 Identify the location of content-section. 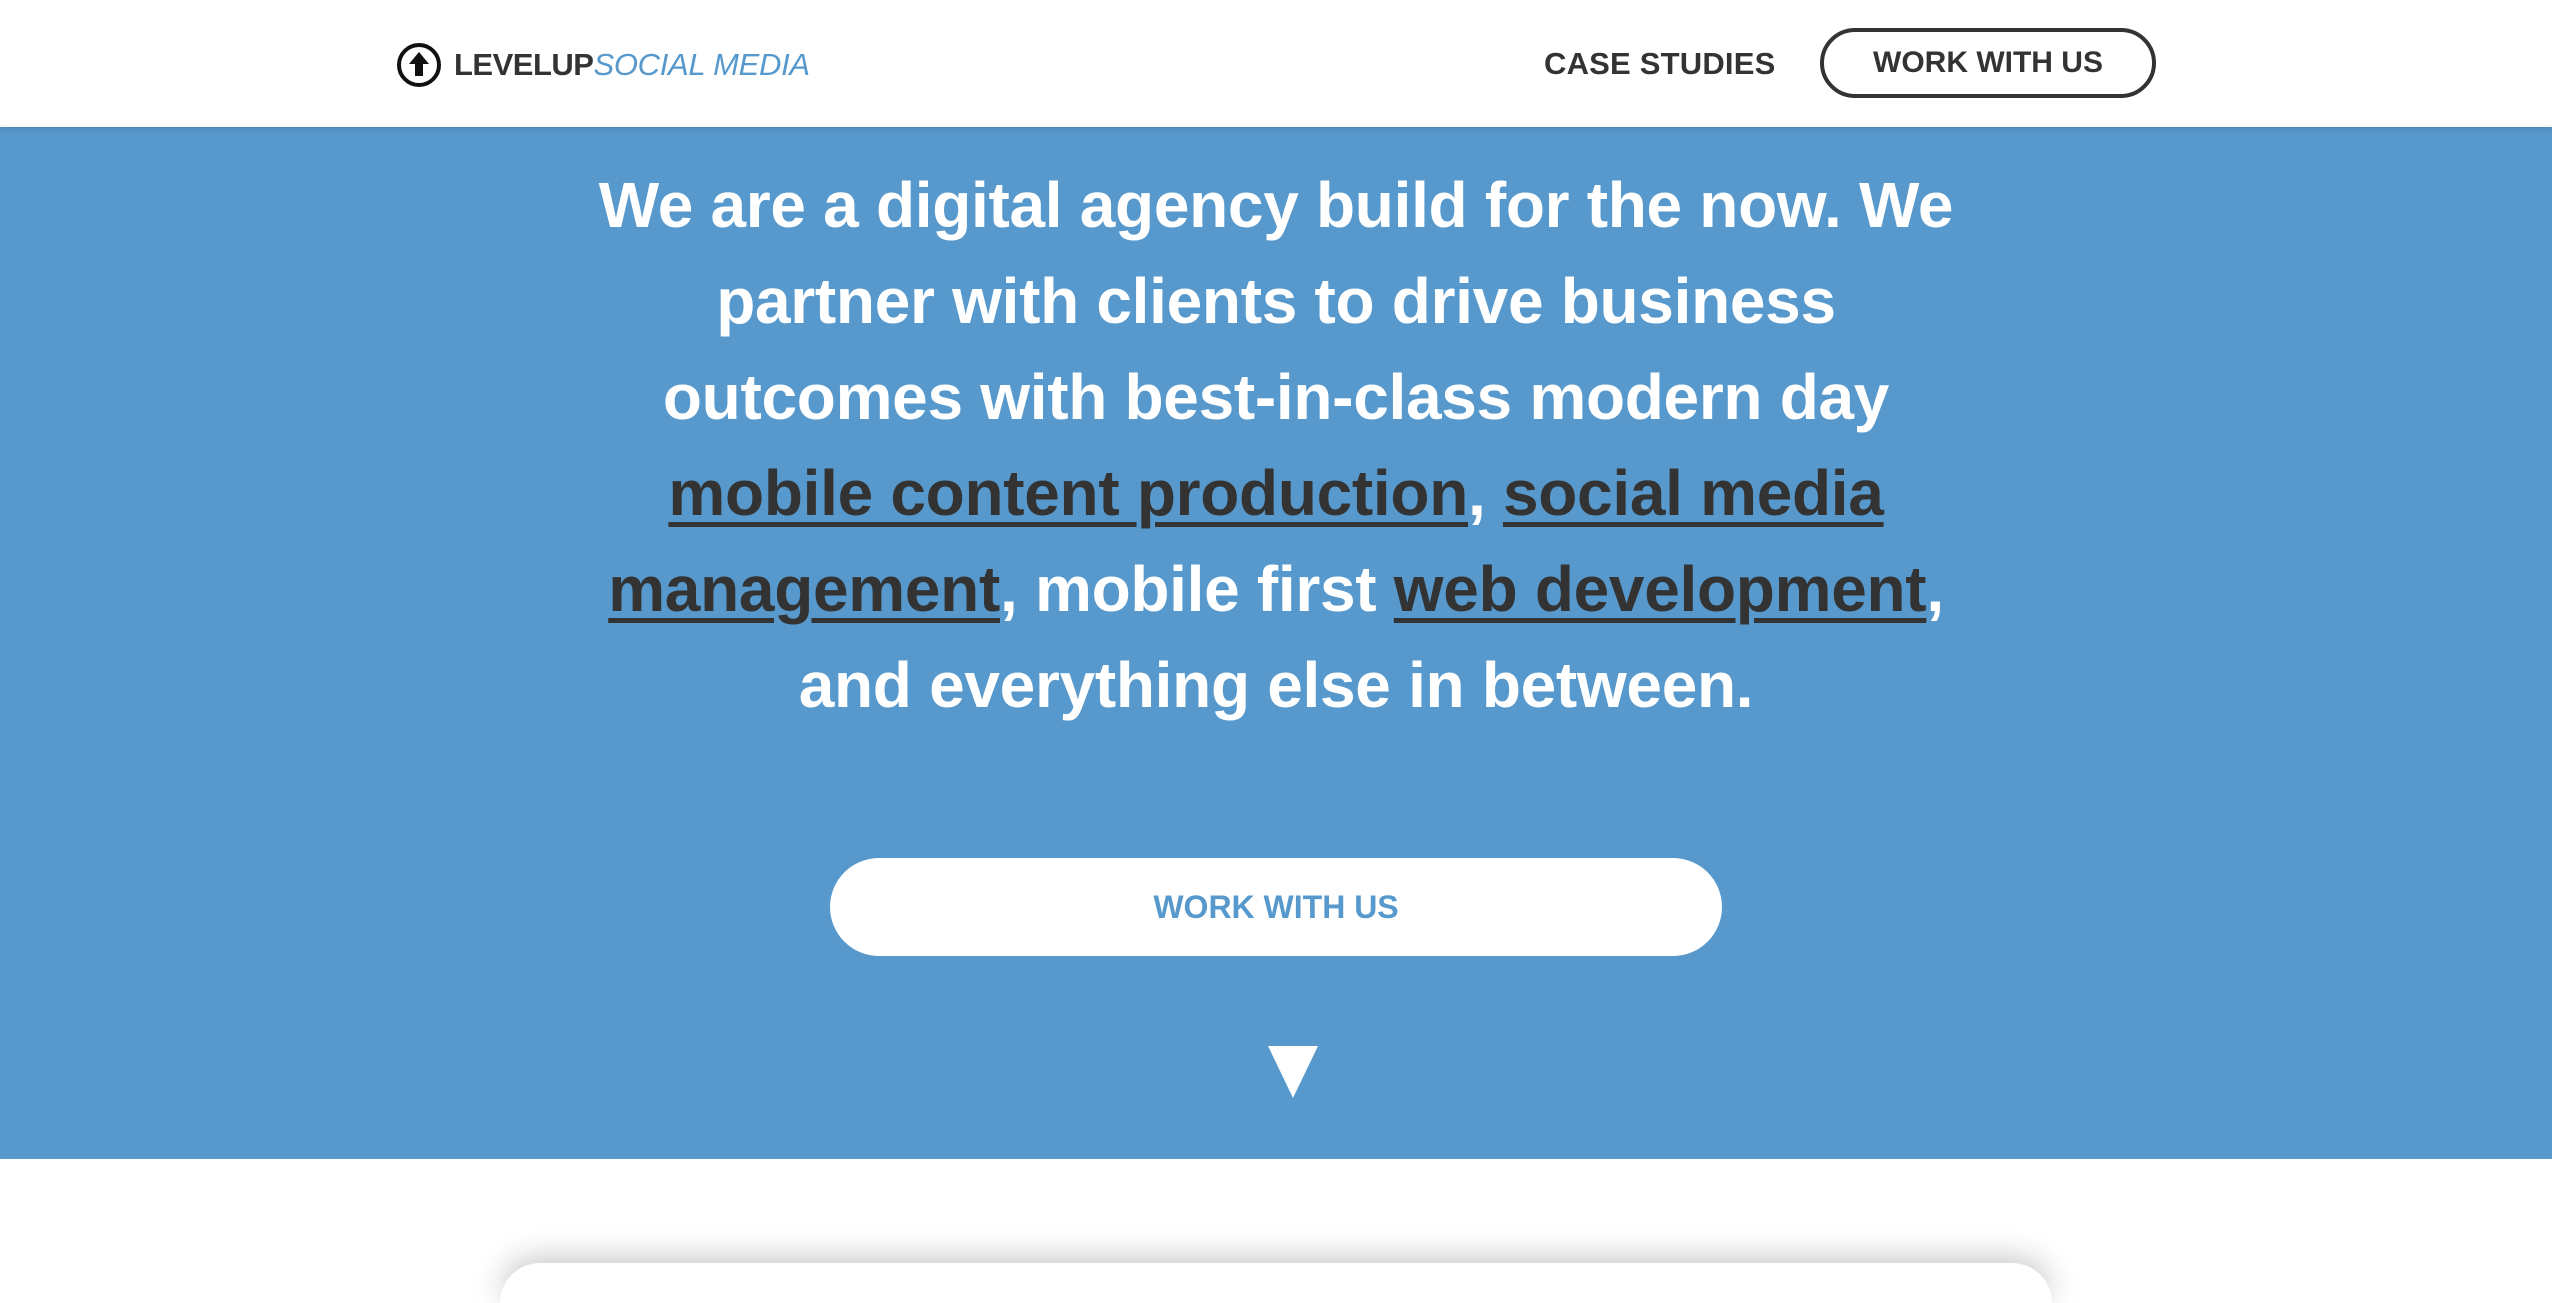
(1276, 1231).